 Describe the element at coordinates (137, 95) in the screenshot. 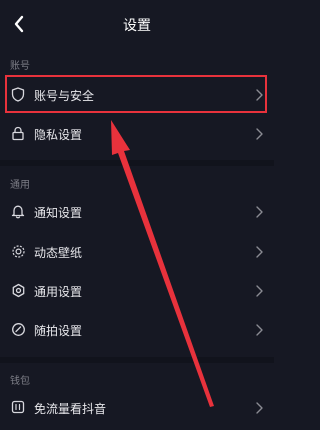

I see `settings-item-account-security: 账号与安全` at that location.